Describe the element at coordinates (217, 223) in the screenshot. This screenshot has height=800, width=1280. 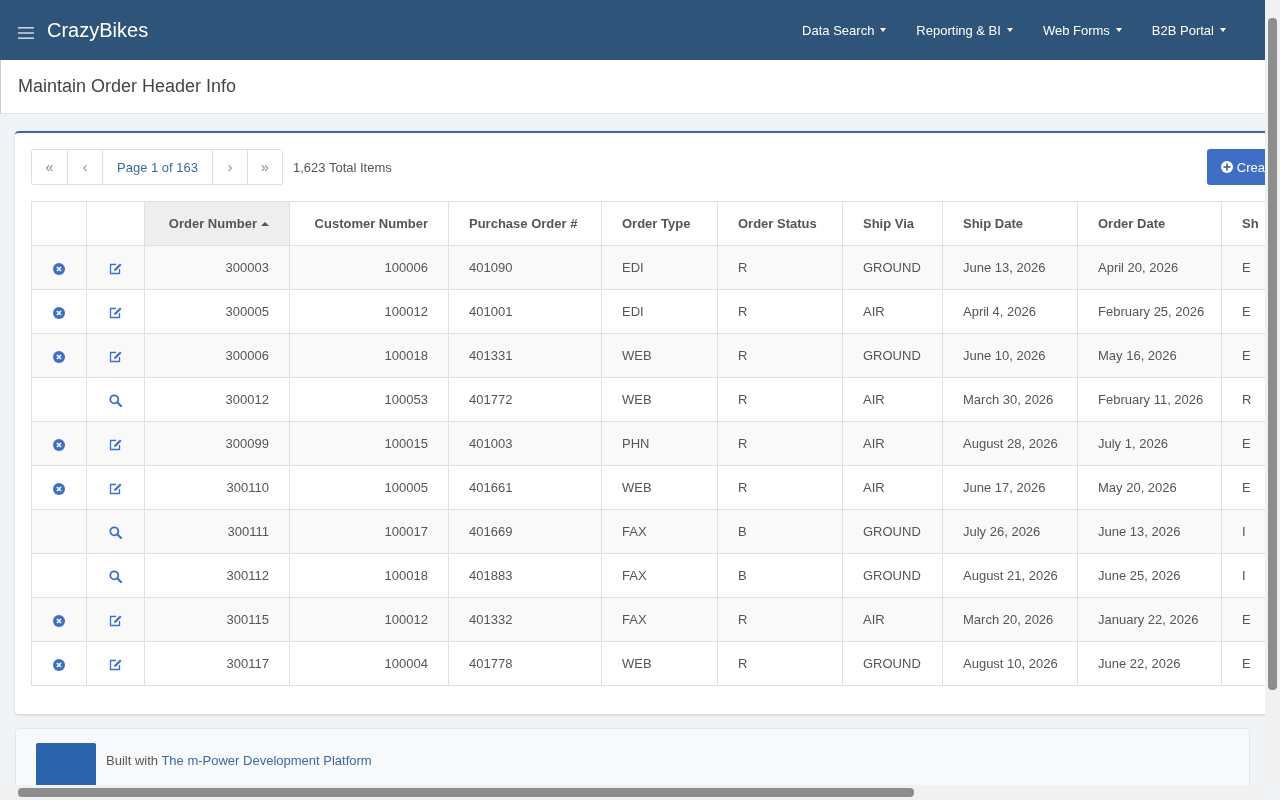
I see `column-header: Order Number` at that location.